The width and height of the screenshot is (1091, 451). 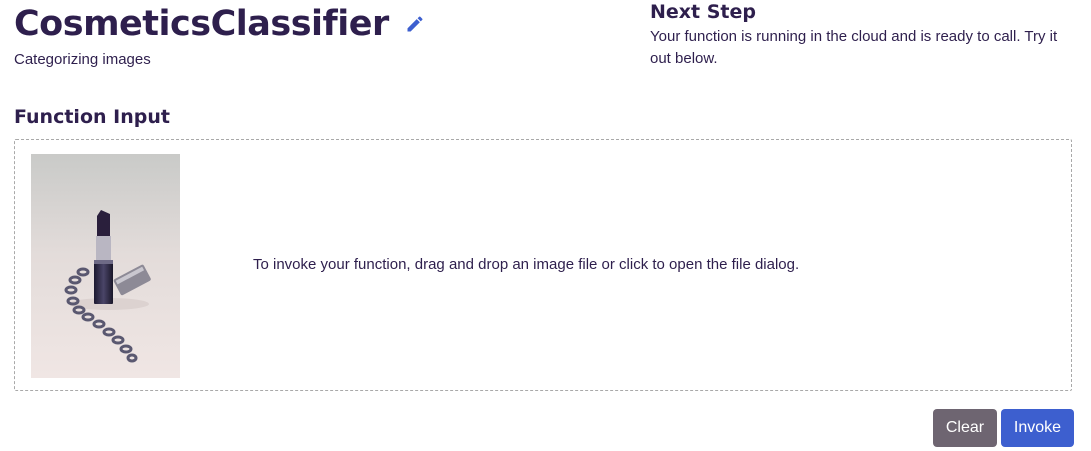 I want to click on function-input-title: Function Input, so click(x=92, y=117).